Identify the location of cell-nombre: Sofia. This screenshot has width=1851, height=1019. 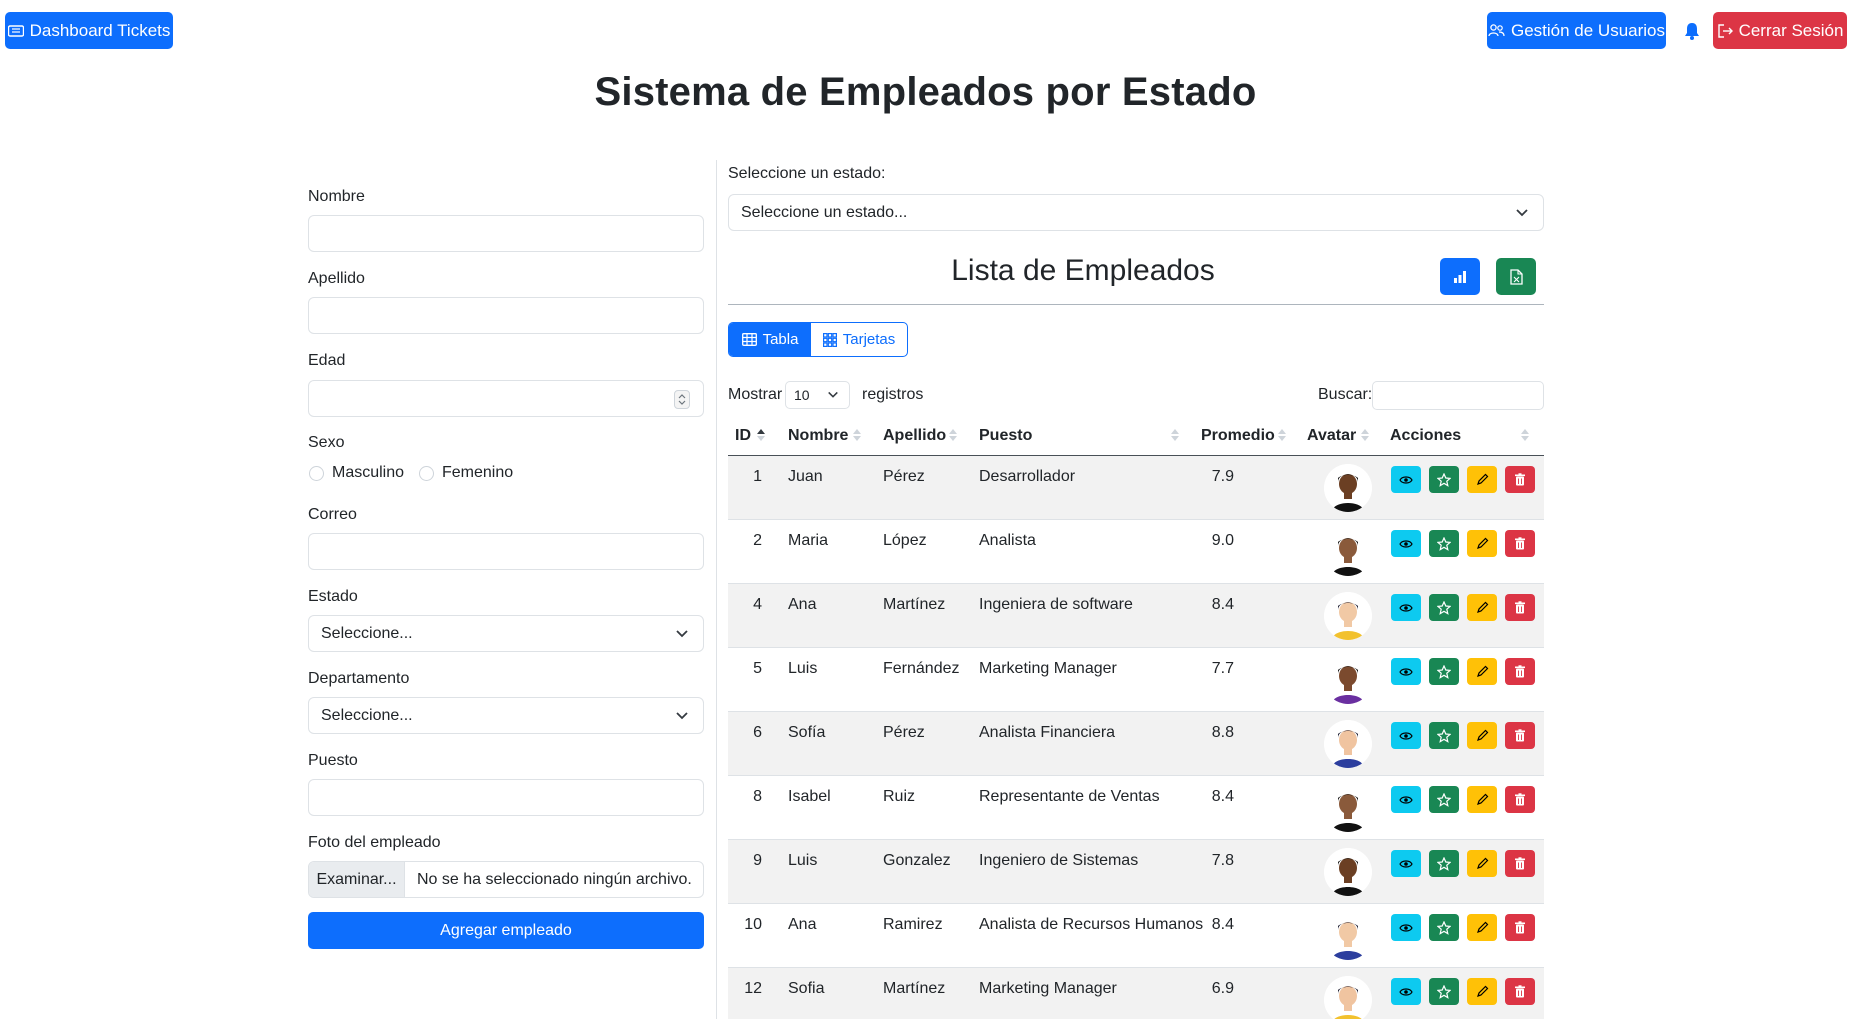
(806, 988).